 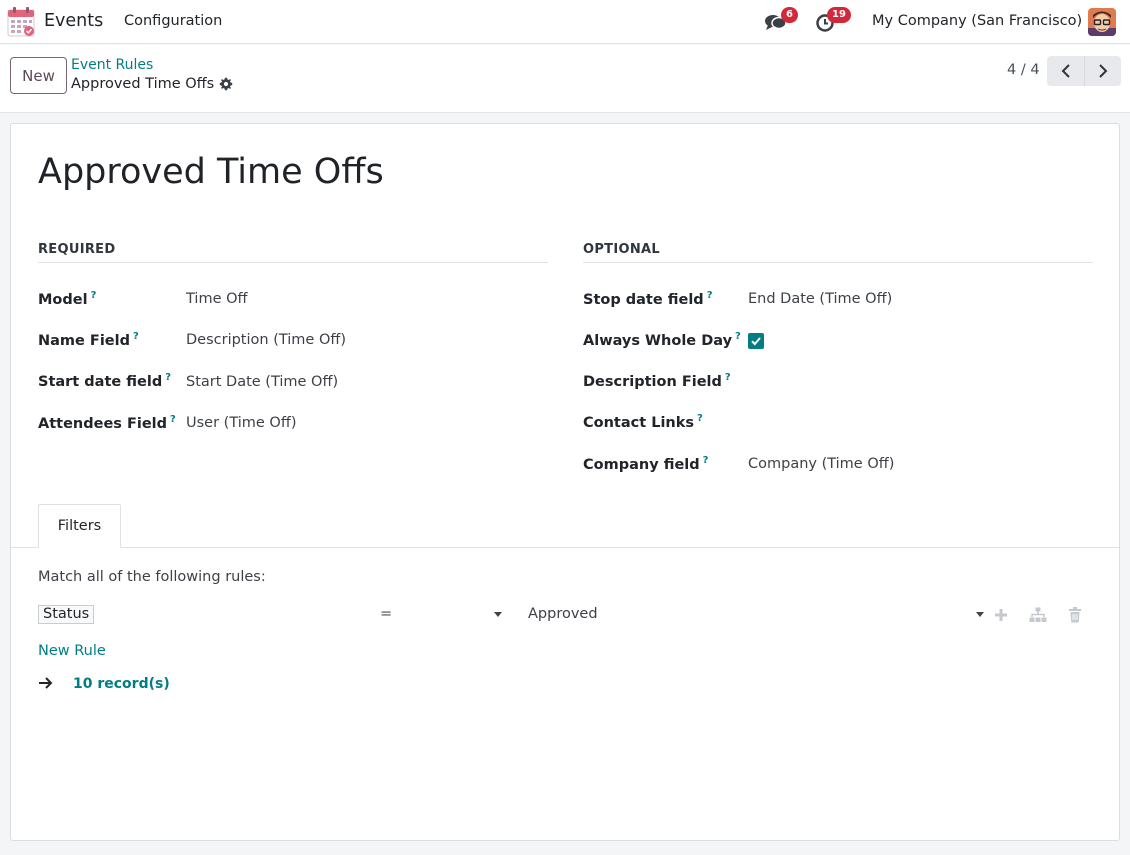 What do you see at coordinates (262, 382) in the screenshot?
I see `field-start-date: Start Date (Time Off)` at bounding box center [262, 382].